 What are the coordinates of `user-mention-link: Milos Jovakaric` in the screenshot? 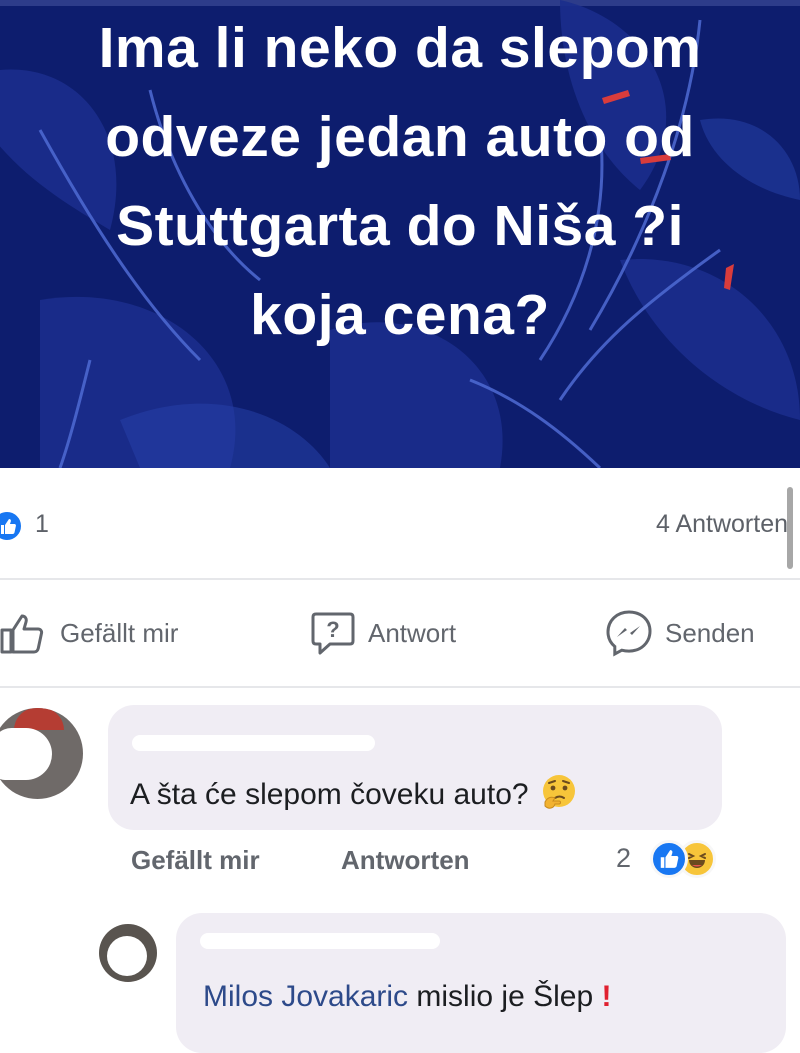 It's located at (305, 996).